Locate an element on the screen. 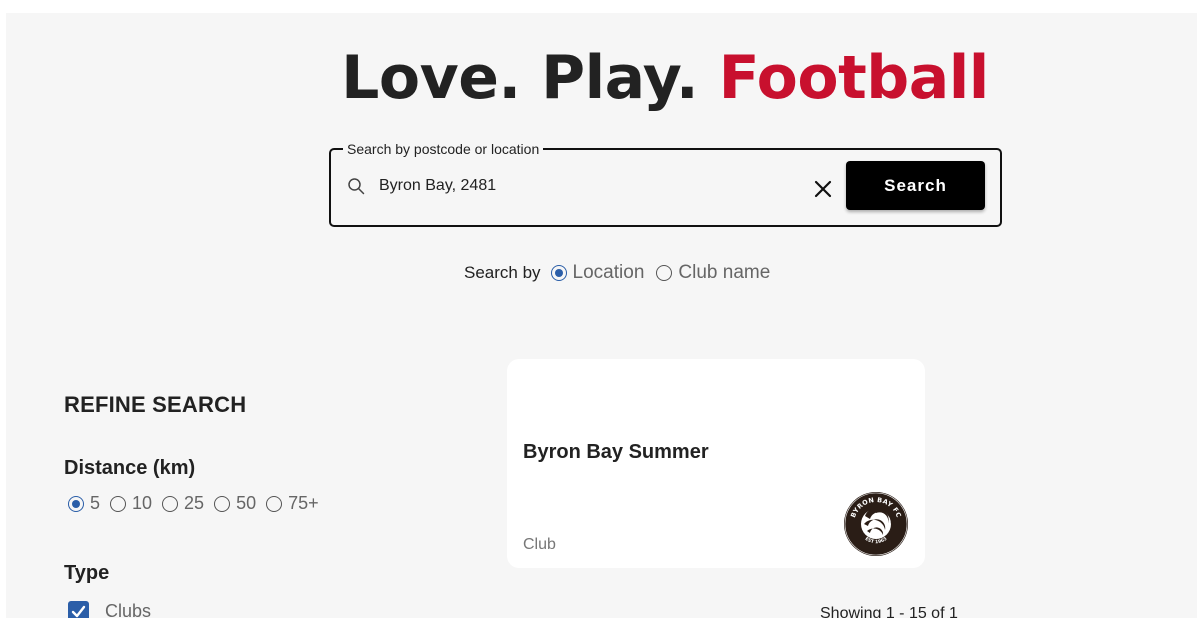 The width and height of the screenshot is (1197, 618). distance-radio-50: 50 is located at coordinates (235, 503).